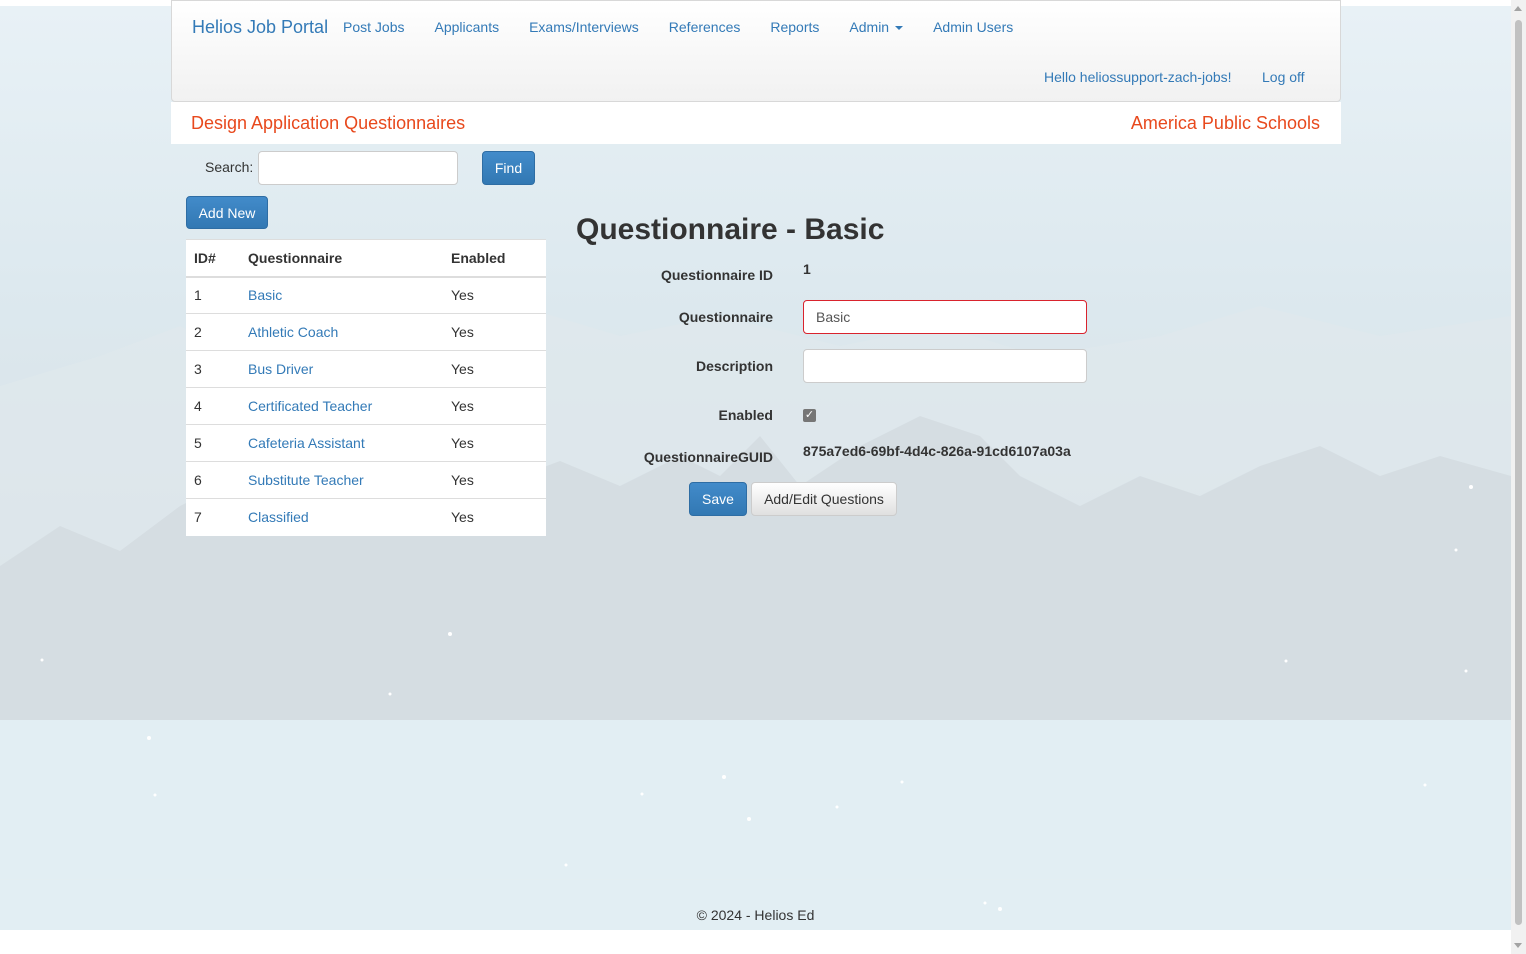  What do you see at coordinates (229, 167) in the screenshot?
I see `search-label: Search:` at bounding box center [229, 167].